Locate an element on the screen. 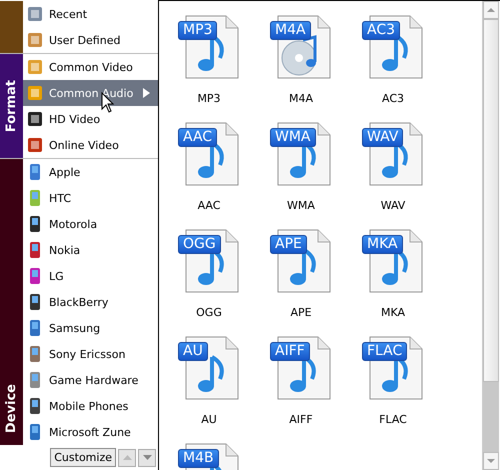 The image size is (500, 470). menu-item: LG is located at coordinates (90, 276).